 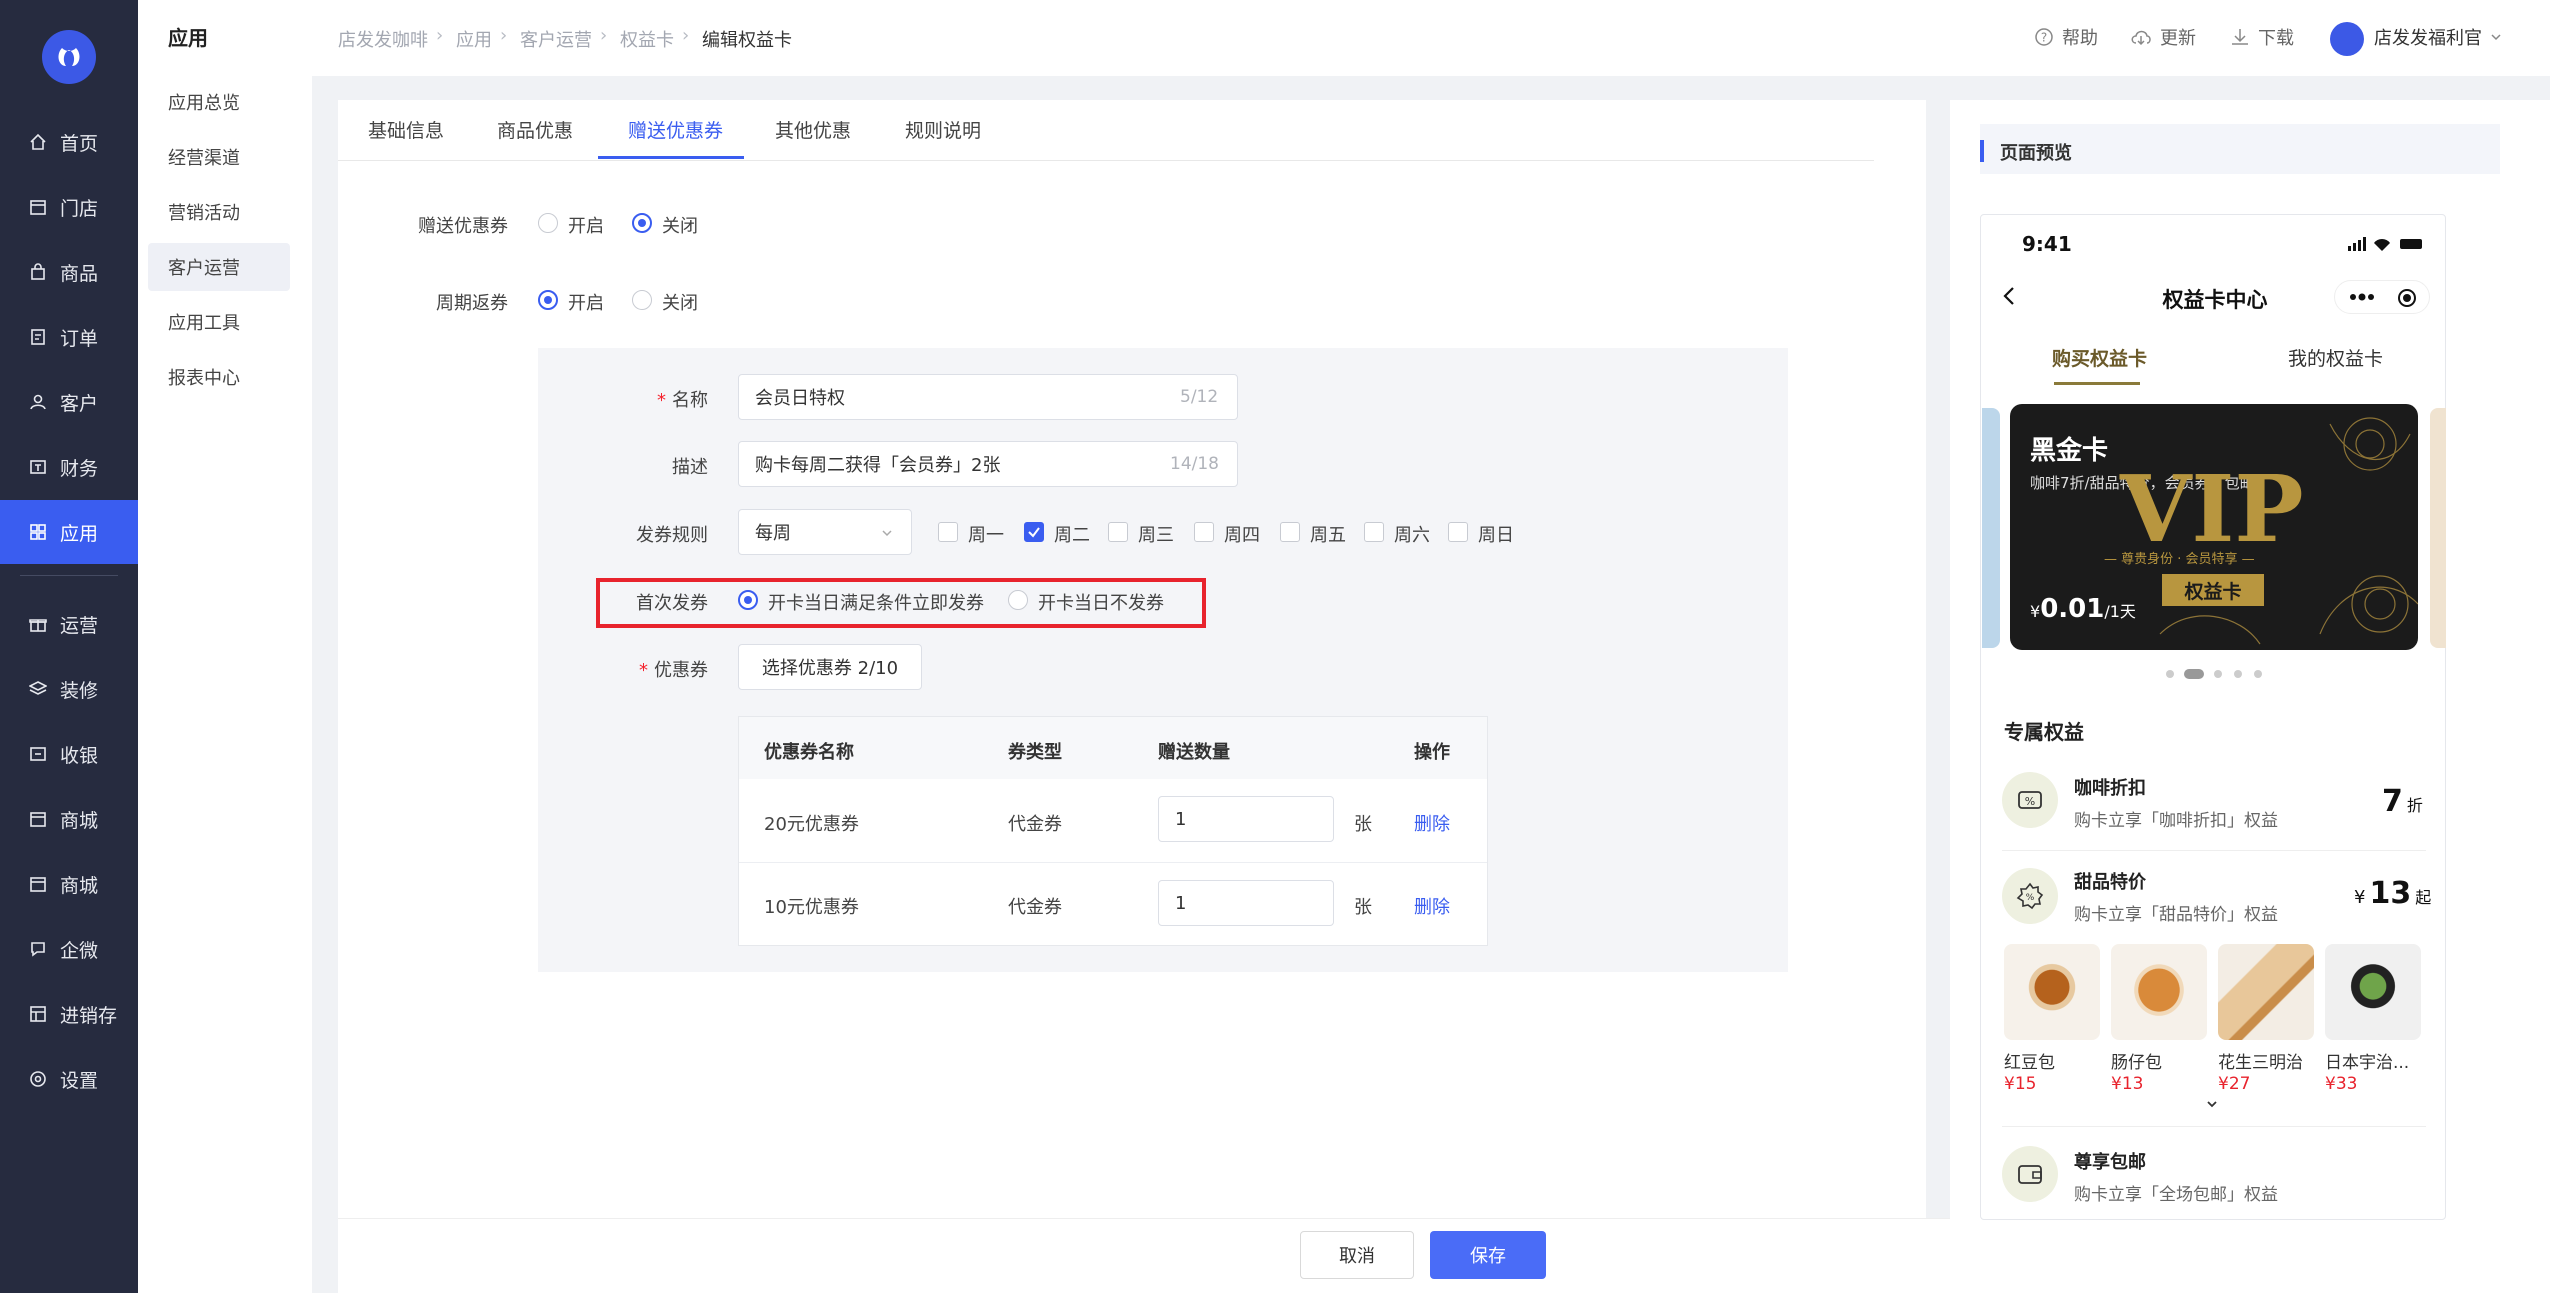 I want to click on next-card-peek, so click(x=2438, y=528).